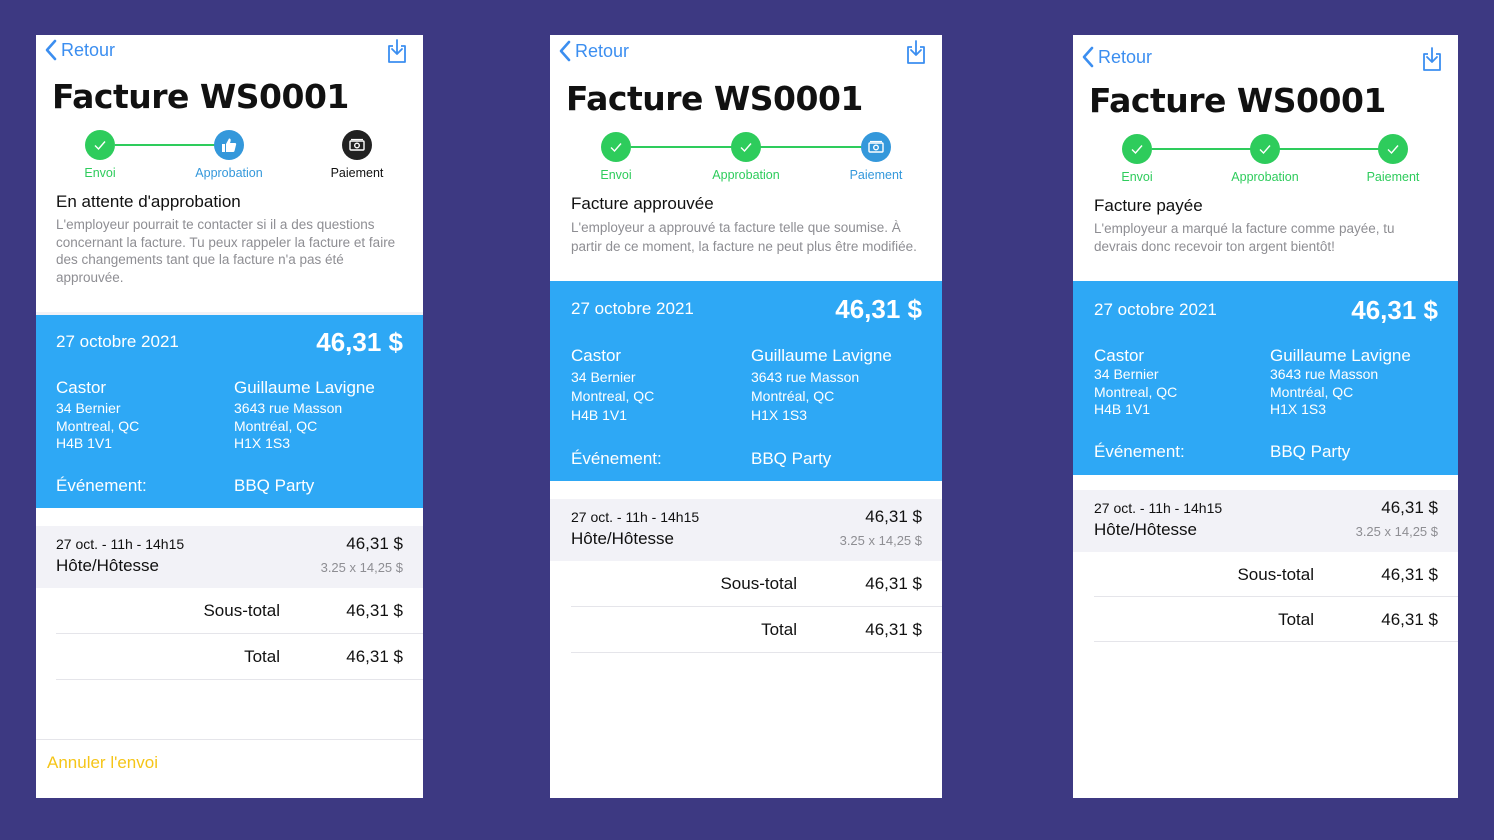 The height and width of the screenshot is (840, 1494). I want to click on step-label: Approbation, so click(1265, 177).